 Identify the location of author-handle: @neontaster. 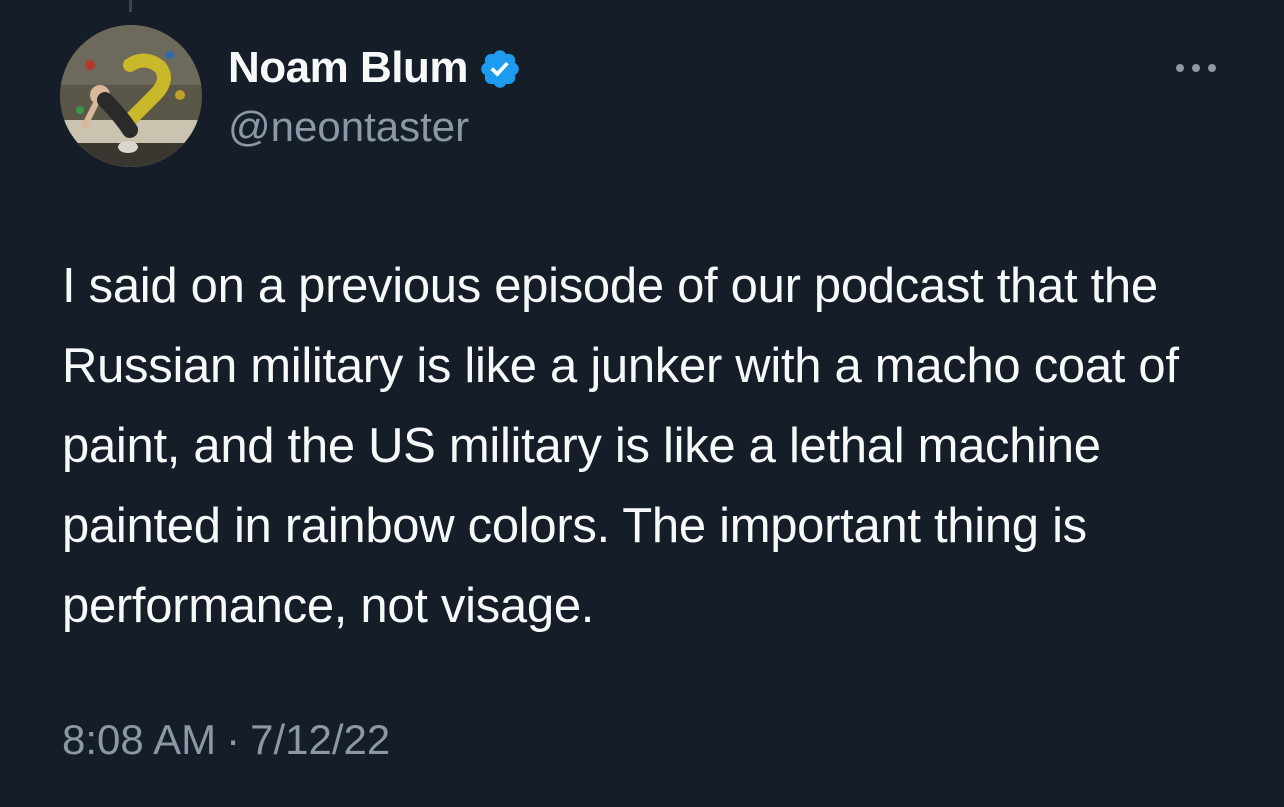
(348, 127).